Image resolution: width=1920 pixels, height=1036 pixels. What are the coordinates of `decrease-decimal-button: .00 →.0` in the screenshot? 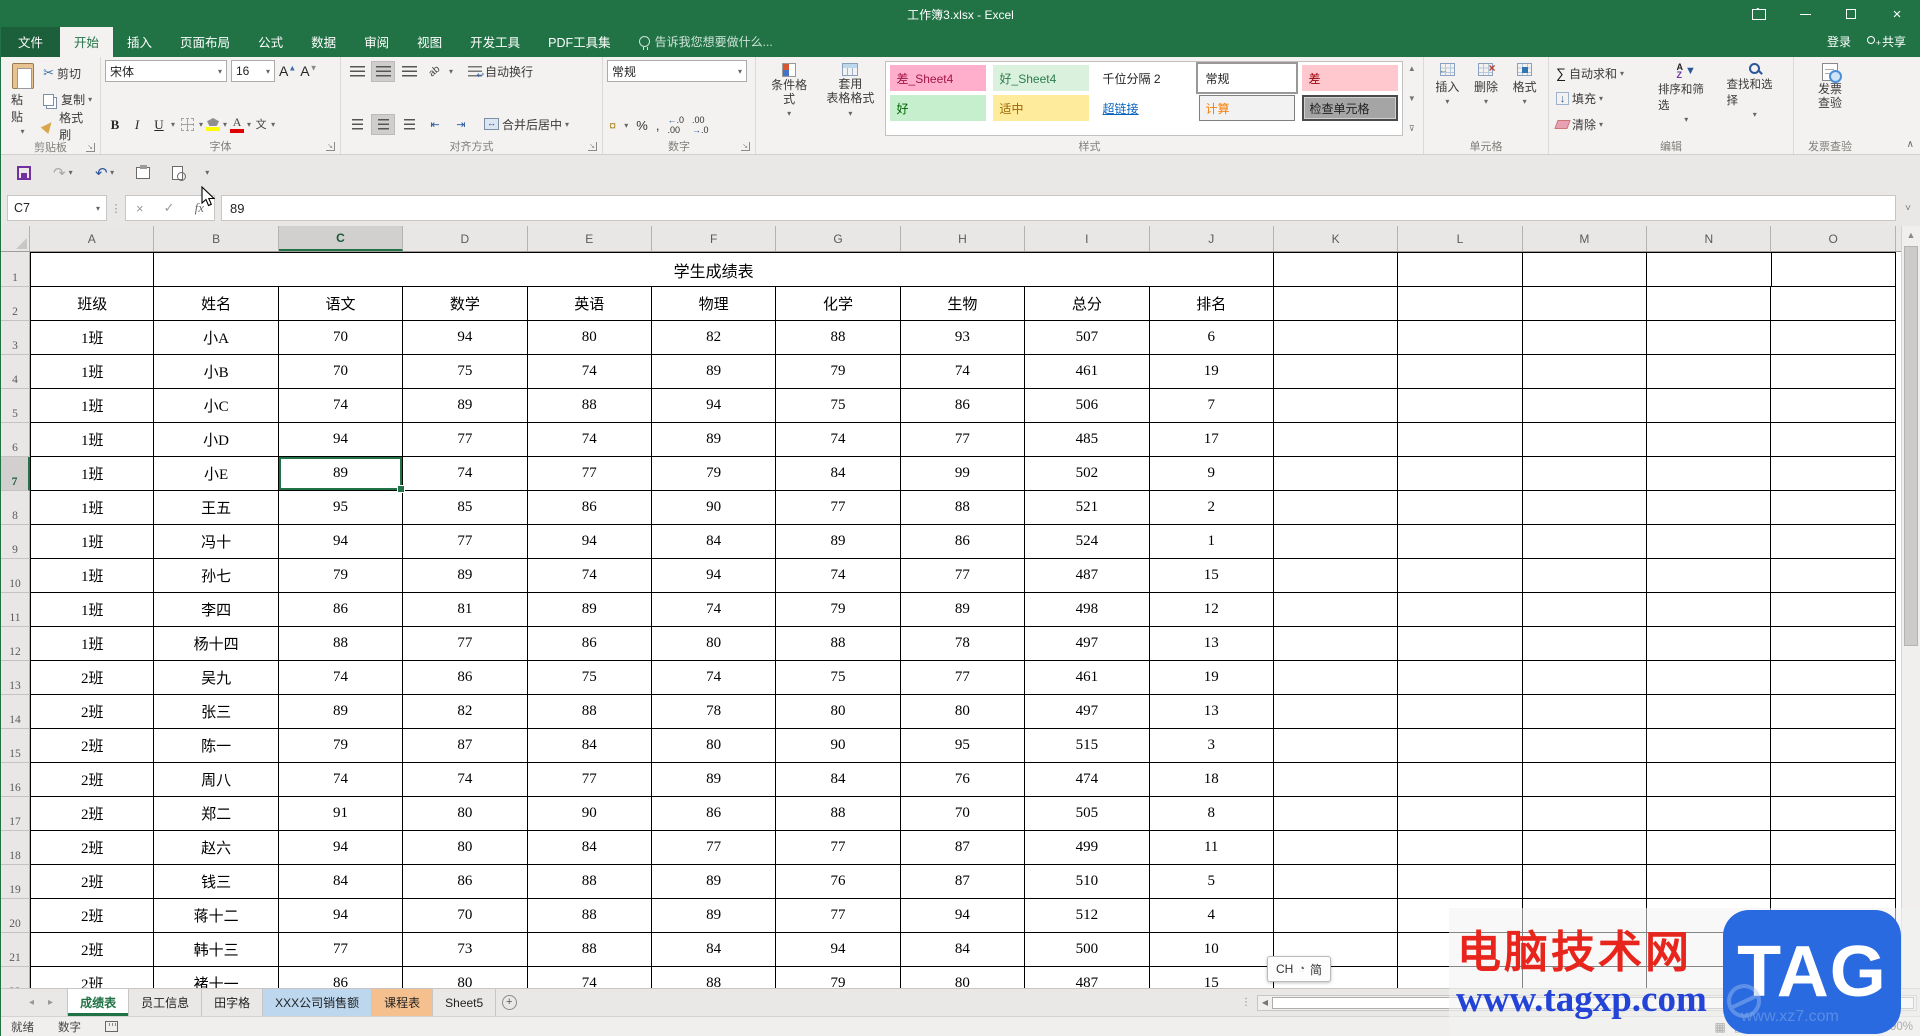 It's located at (700, 125).